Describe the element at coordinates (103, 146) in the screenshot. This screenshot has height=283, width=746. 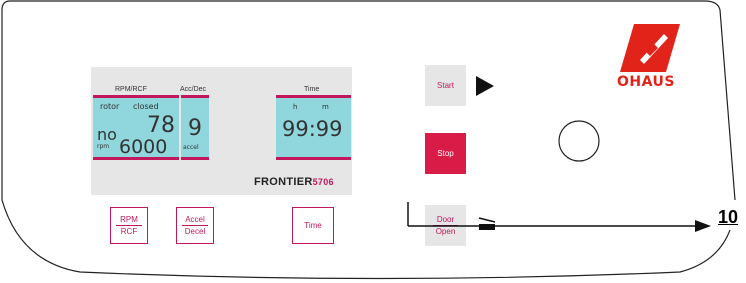
I see `rpm-unit: rpm` at that location.